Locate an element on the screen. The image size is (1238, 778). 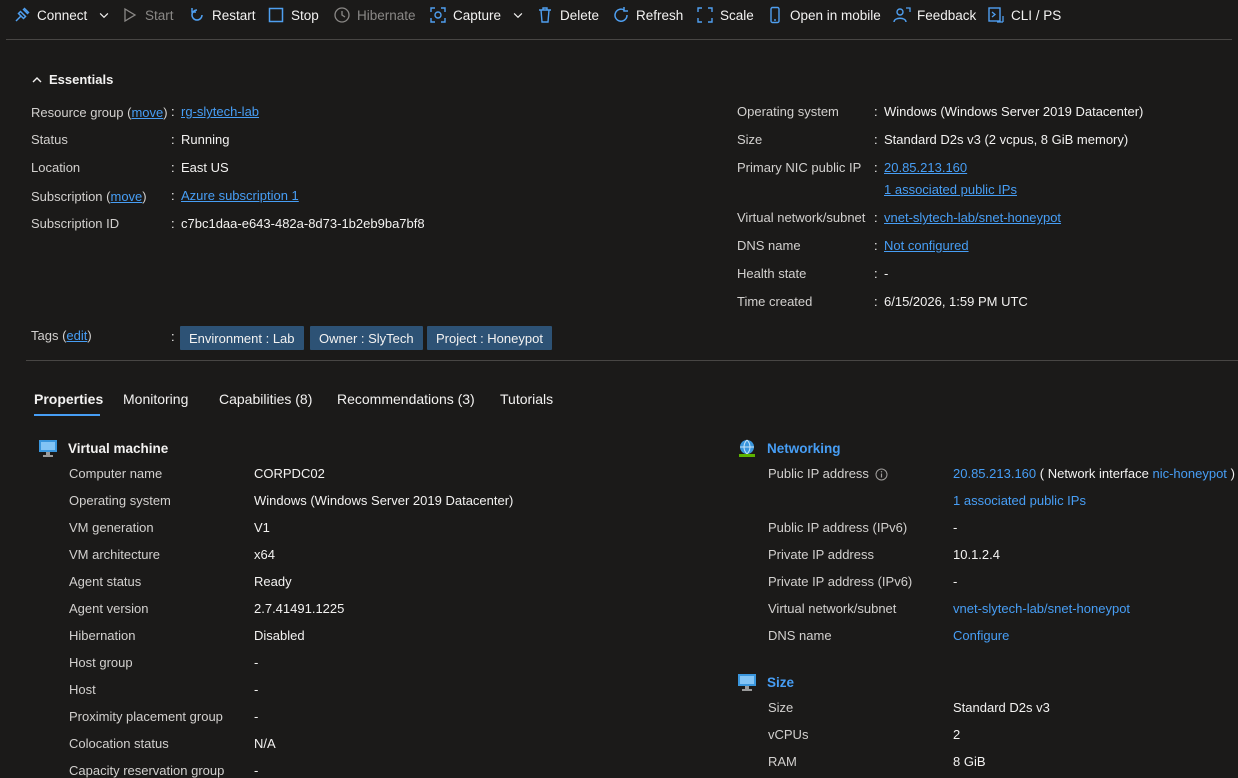
info-icon is located at coordinates (881, 474).